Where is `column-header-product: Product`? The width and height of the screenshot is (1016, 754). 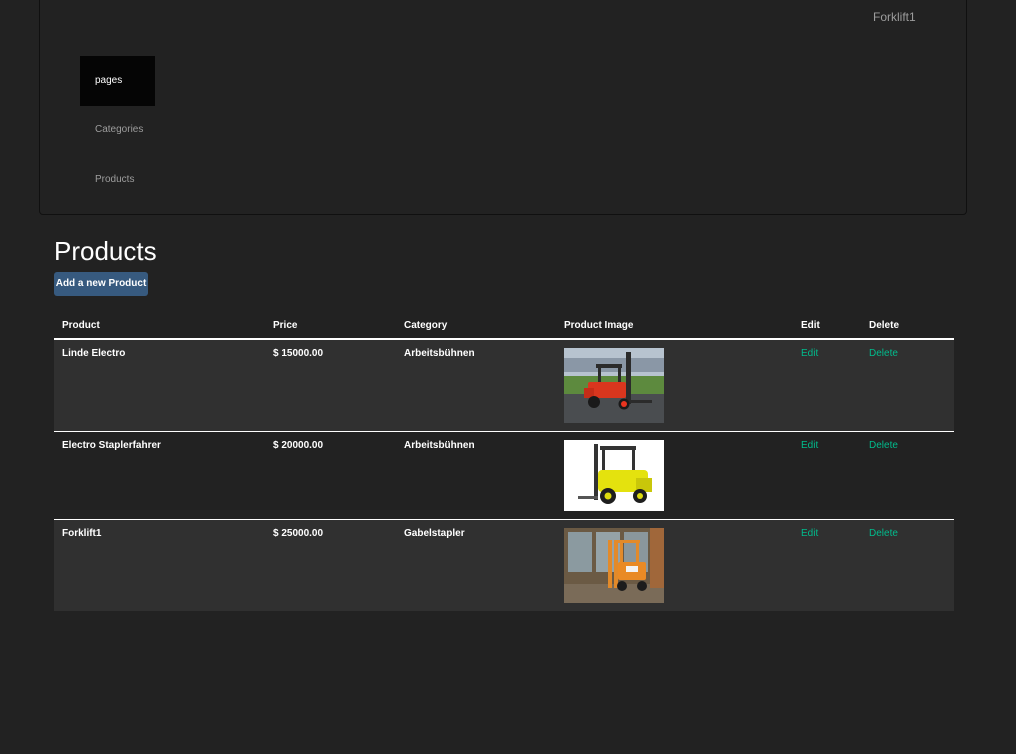 column-header-product: Product is located at coordinates (159, 326).